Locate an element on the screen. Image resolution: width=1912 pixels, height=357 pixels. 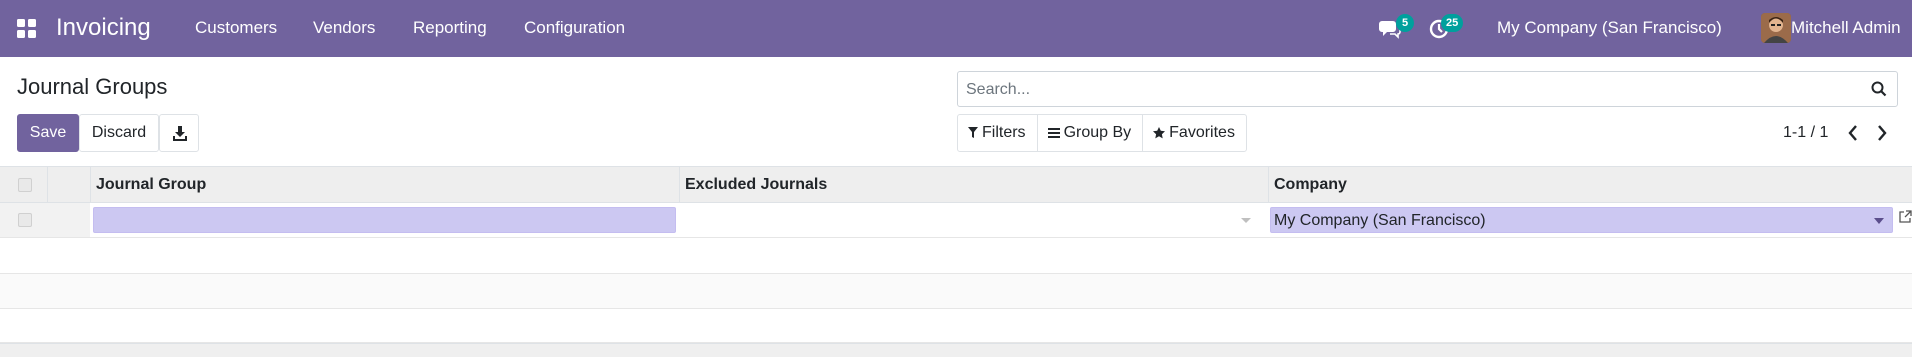
company-field: My Company (San Francisco) is located at coordinates (1581, 220).